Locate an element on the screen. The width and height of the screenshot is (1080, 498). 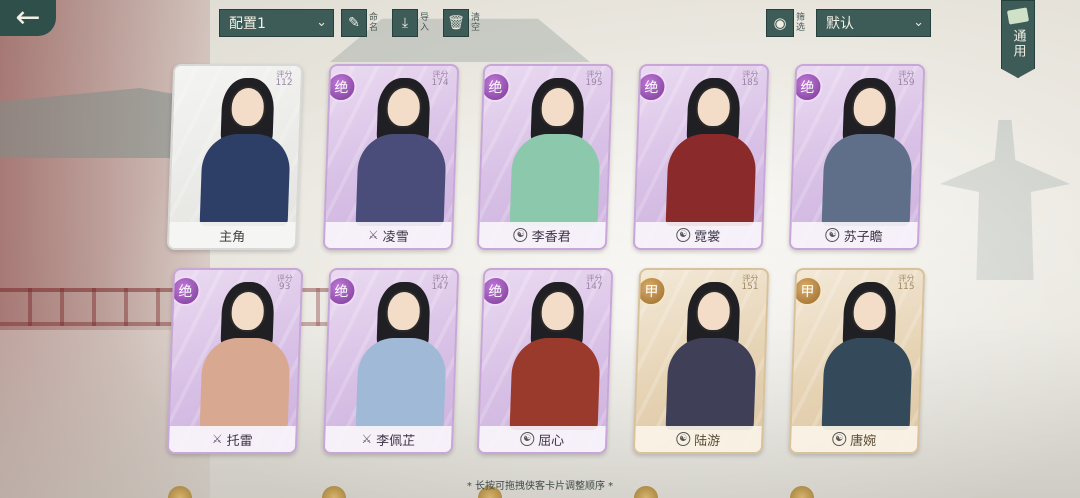
hero-rating: 评分 112 is located at coordinates (284, 79).